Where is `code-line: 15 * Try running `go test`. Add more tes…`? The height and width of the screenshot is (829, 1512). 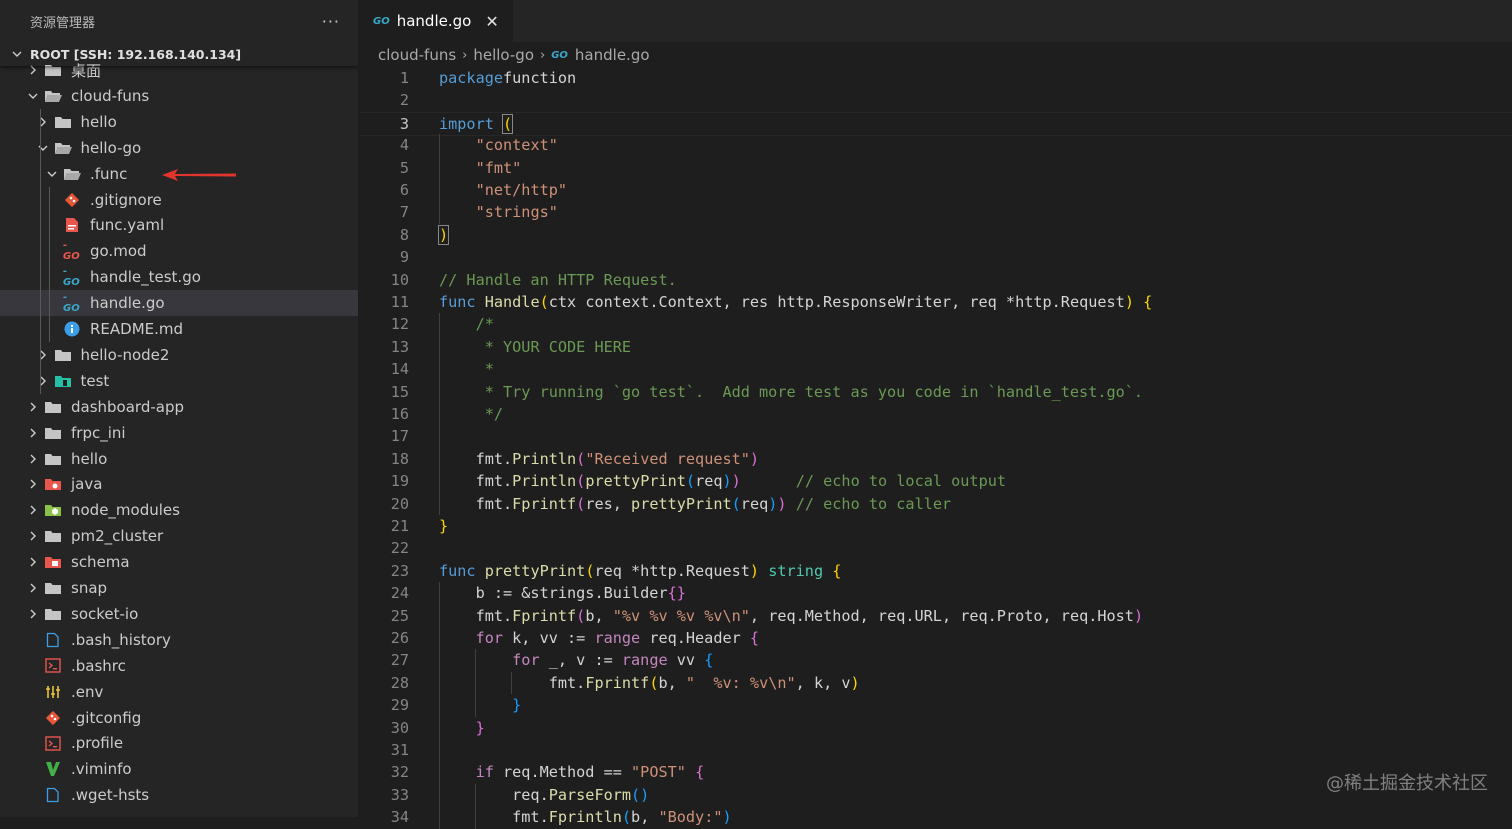 code-line: 15 * Try running `go test`. Add more tes… is located at coordinates (935, 392).